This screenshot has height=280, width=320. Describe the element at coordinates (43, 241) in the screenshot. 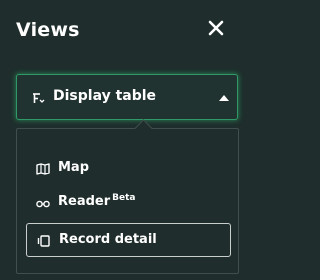

I see `record-detail-icon` at that location.